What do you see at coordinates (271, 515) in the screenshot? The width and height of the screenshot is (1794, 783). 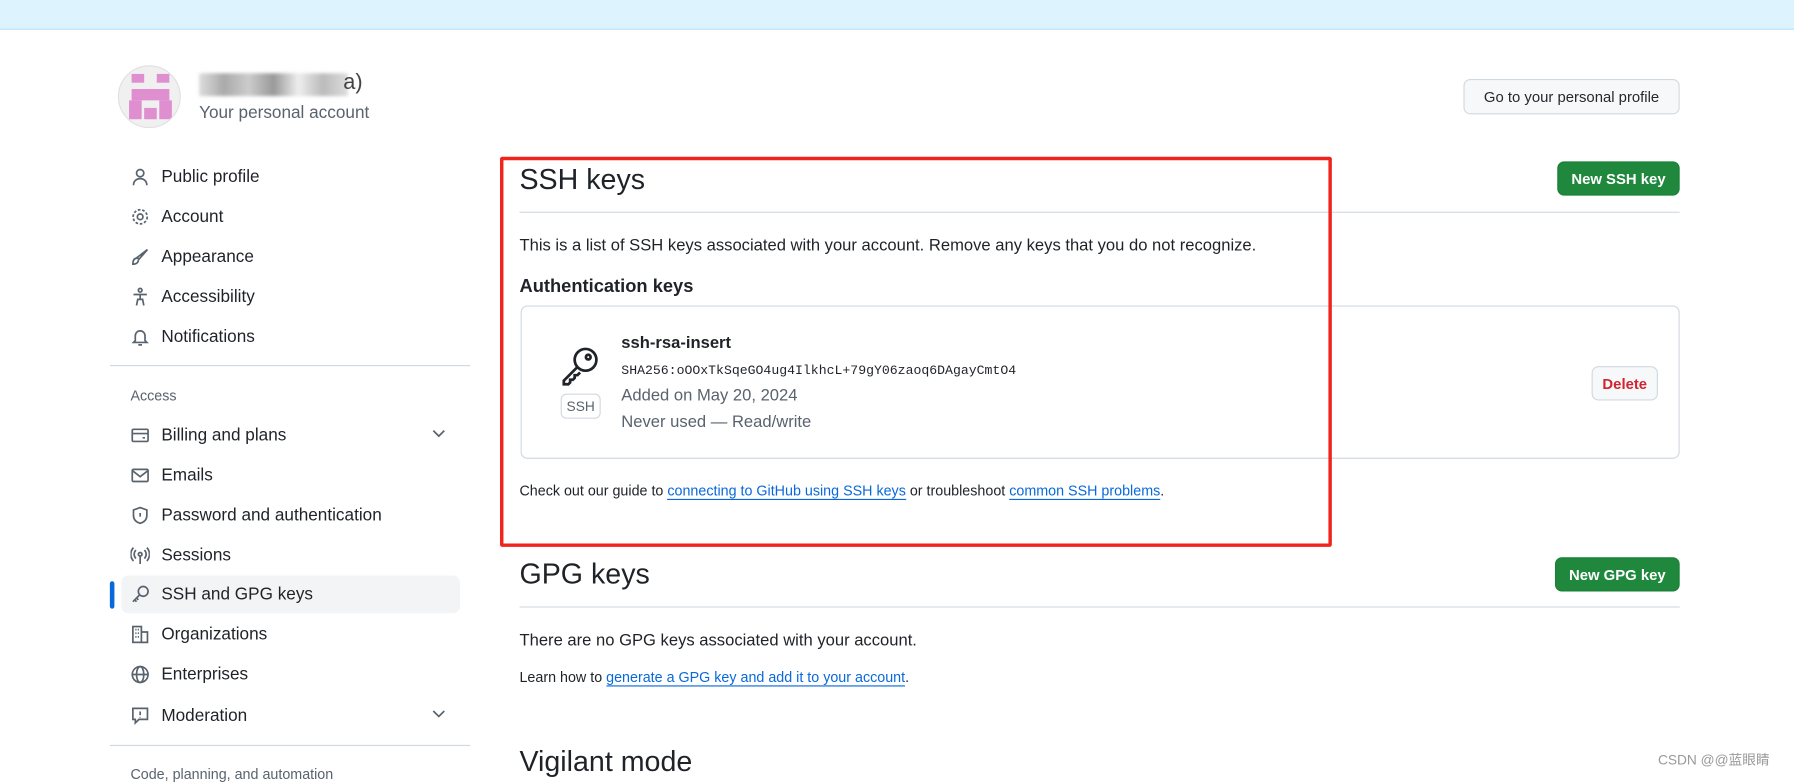 I see `sidebar-item-label: Password and authentication` at bounding box center [271, 515].